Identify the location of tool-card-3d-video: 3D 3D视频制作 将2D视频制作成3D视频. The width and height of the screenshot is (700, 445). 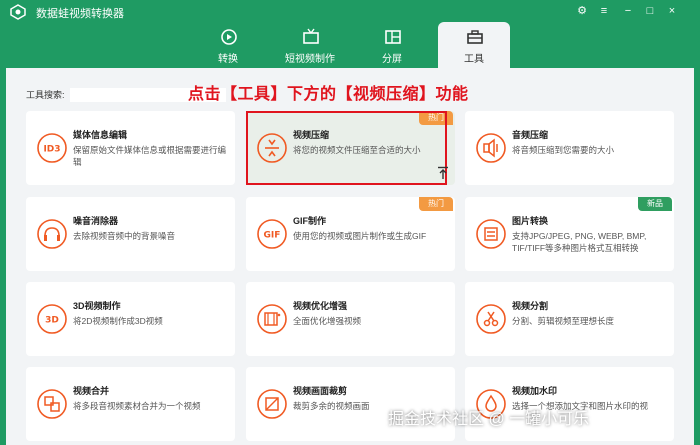
(130, 319).